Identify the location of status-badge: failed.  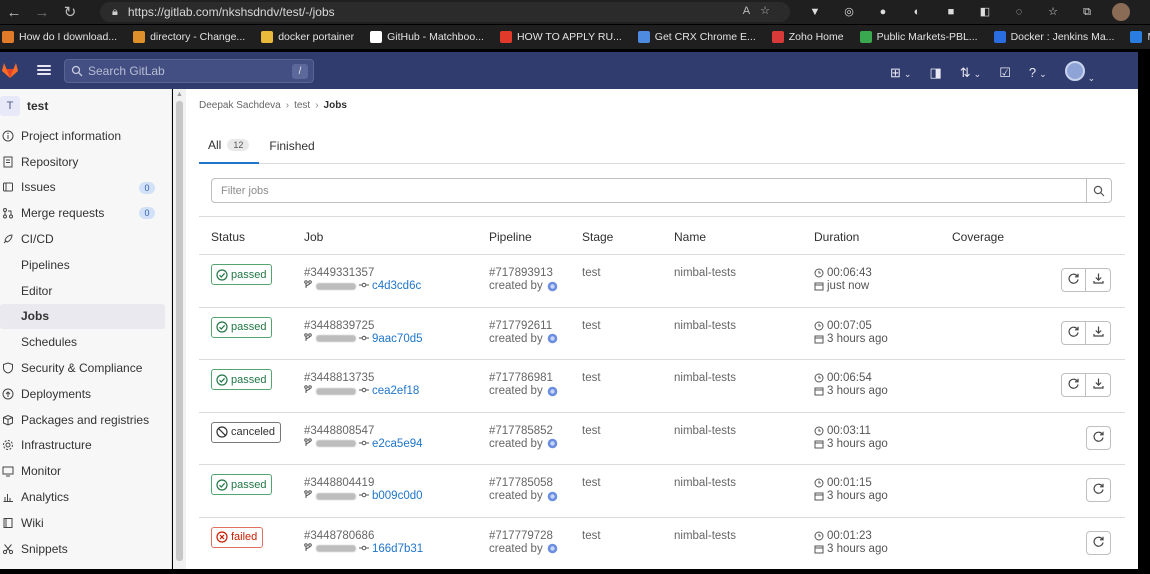
(237, 537).